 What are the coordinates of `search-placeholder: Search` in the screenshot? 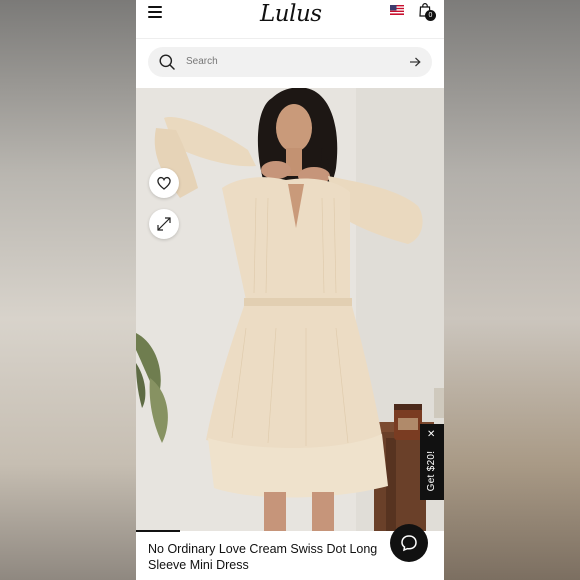 It's located at (202, 61).